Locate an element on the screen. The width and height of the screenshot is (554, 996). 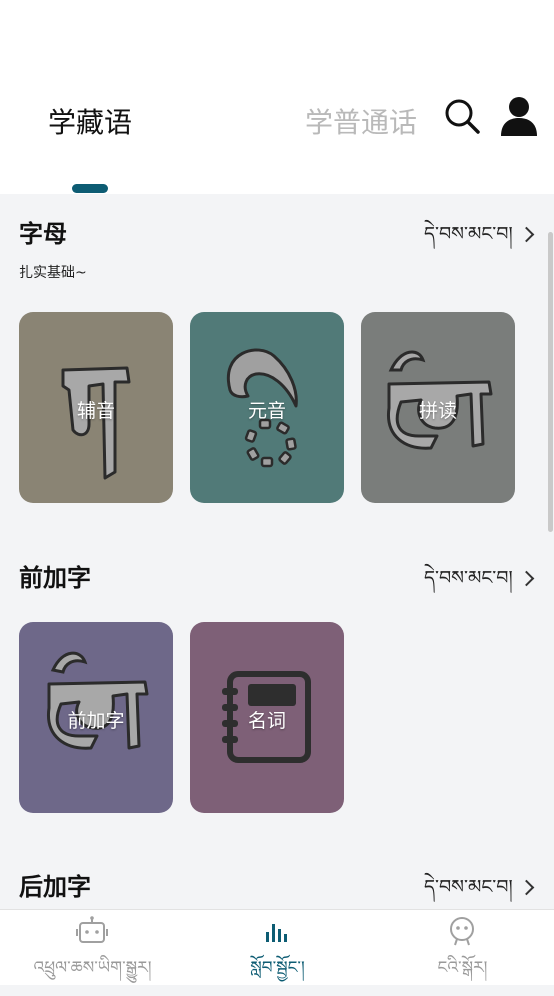
profile-icon is located at coordinates (519, 116).